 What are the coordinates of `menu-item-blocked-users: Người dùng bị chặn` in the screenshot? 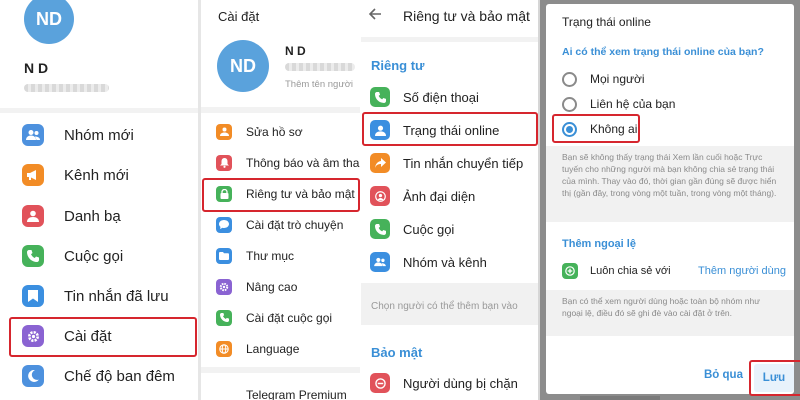 It's located at (450, 383).